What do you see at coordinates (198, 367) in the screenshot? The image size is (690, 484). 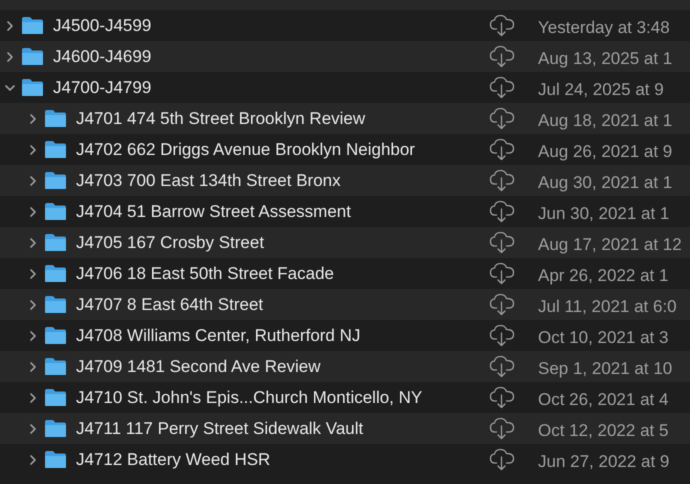 I see `folder-name: J4709 1481 Second Ave Review` at bounding box center [198, 367].